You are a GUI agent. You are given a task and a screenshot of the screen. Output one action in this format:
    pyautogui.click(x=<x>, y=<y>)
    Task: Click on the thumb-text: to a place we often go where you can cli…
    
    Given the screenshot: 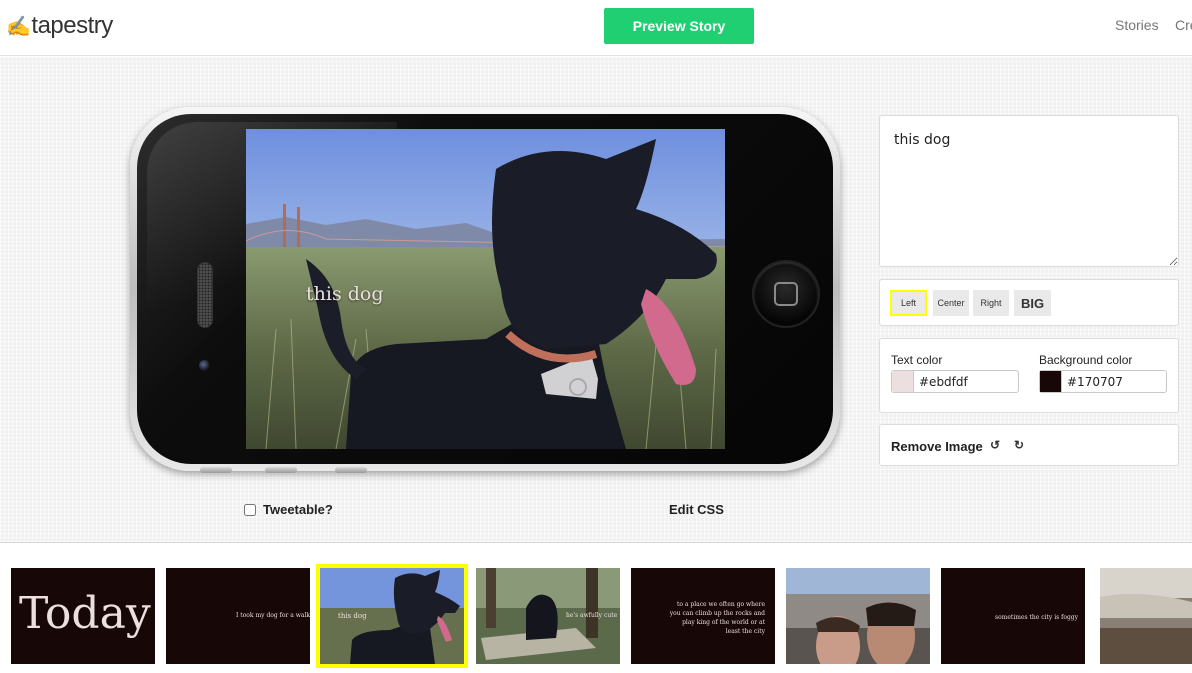 What is the action you would take?
    pyautogui.click(x=717, y=618)
    